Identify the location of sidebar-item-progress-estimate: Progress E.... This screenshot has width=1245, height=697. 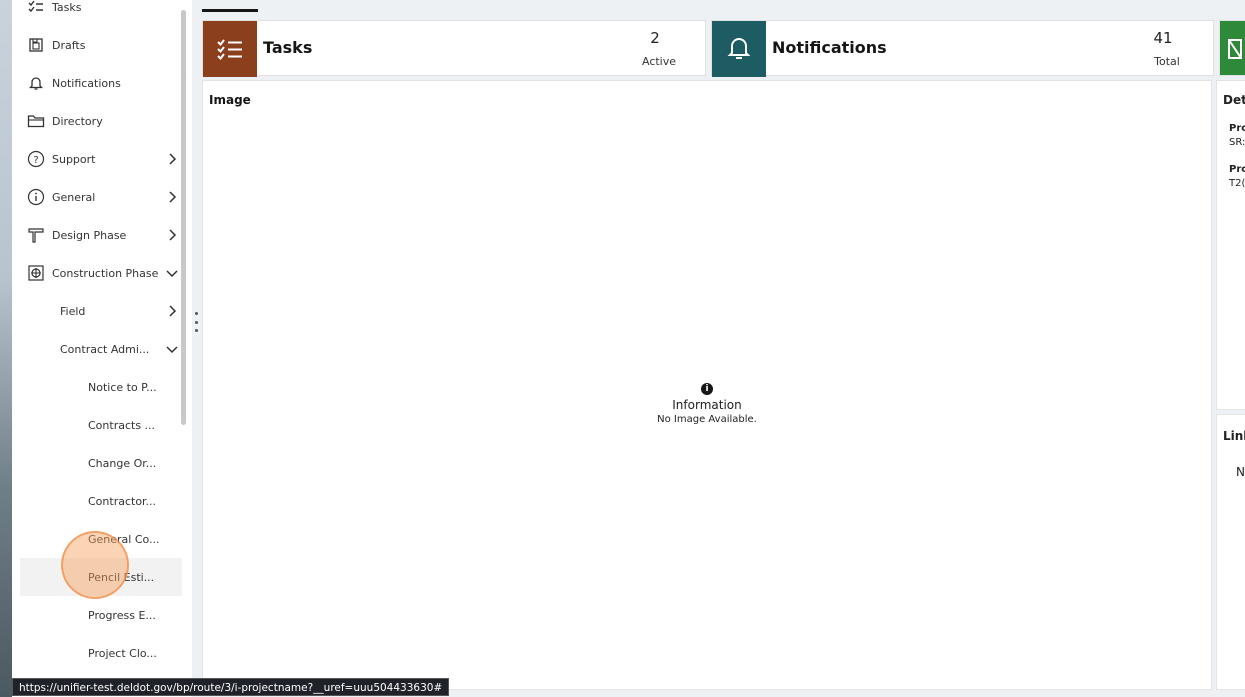
(101, 615).